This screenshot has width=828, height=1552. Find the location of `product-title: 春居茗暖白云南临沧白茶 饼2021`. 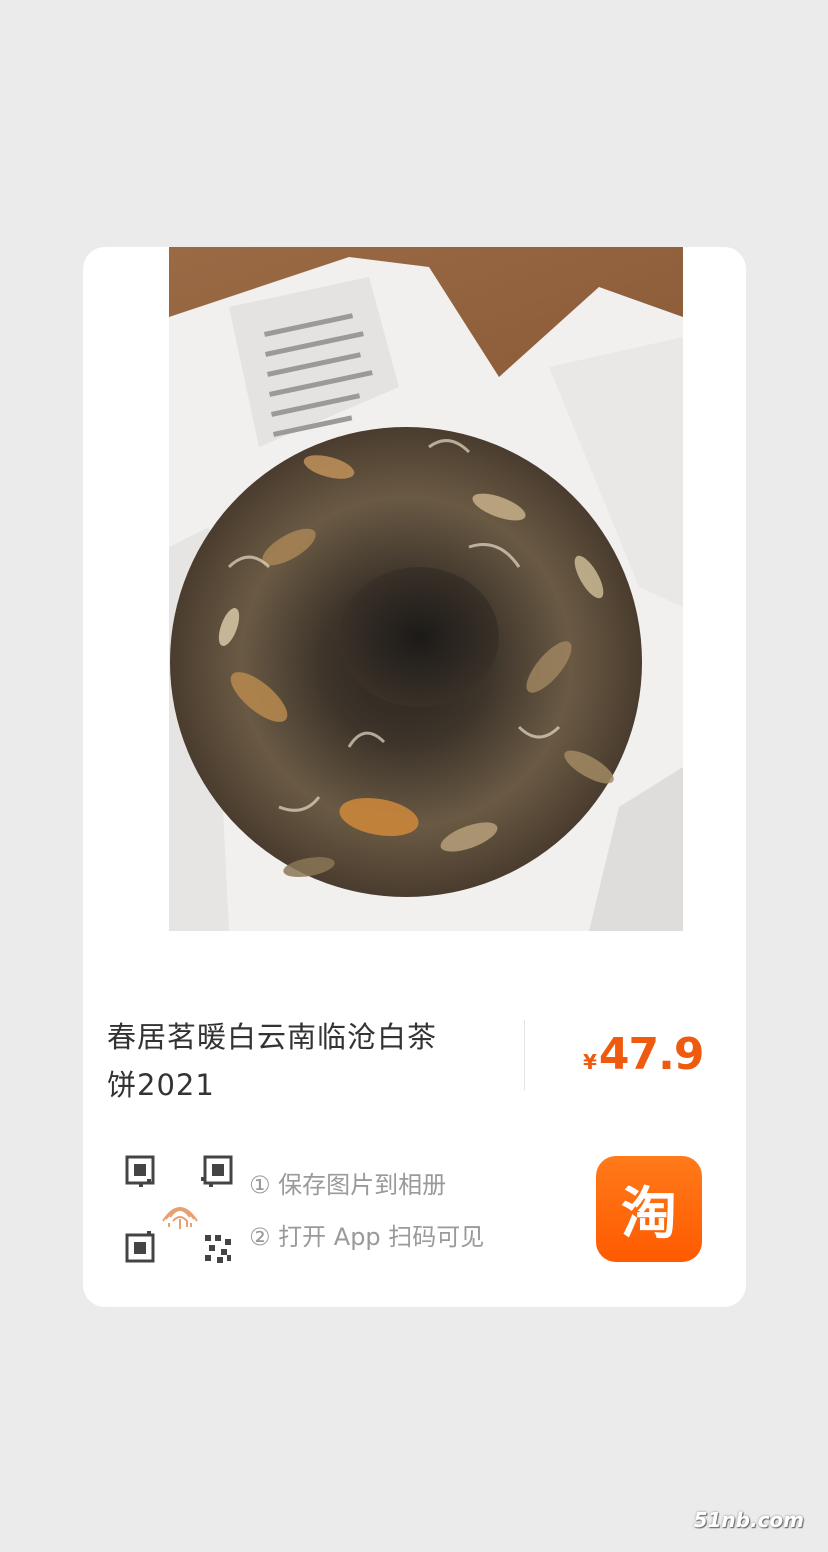

product-title: 春居茗暖白云南临沧白茶 饼2021 is located at coordinates (304, 1061).